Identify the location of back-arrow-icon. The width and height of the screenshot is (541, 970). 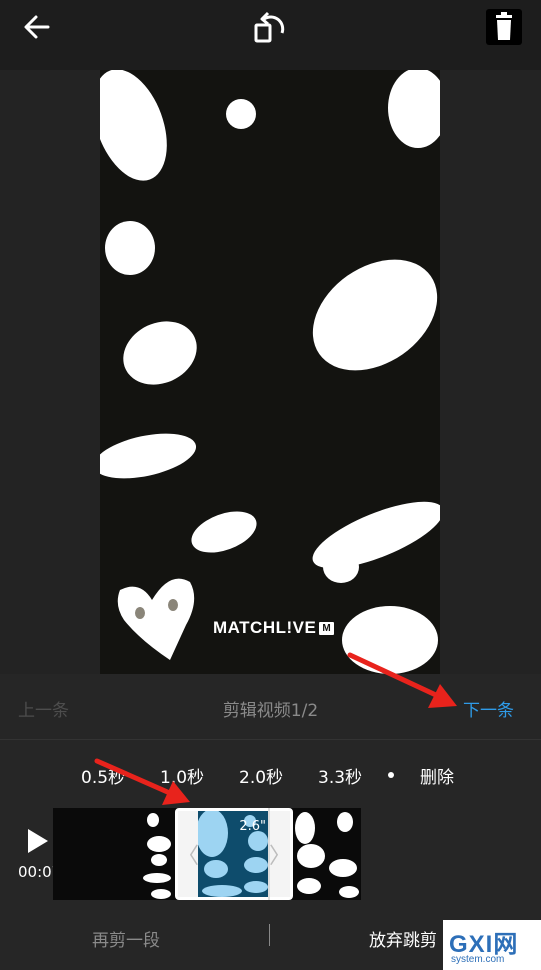
(37, 27).